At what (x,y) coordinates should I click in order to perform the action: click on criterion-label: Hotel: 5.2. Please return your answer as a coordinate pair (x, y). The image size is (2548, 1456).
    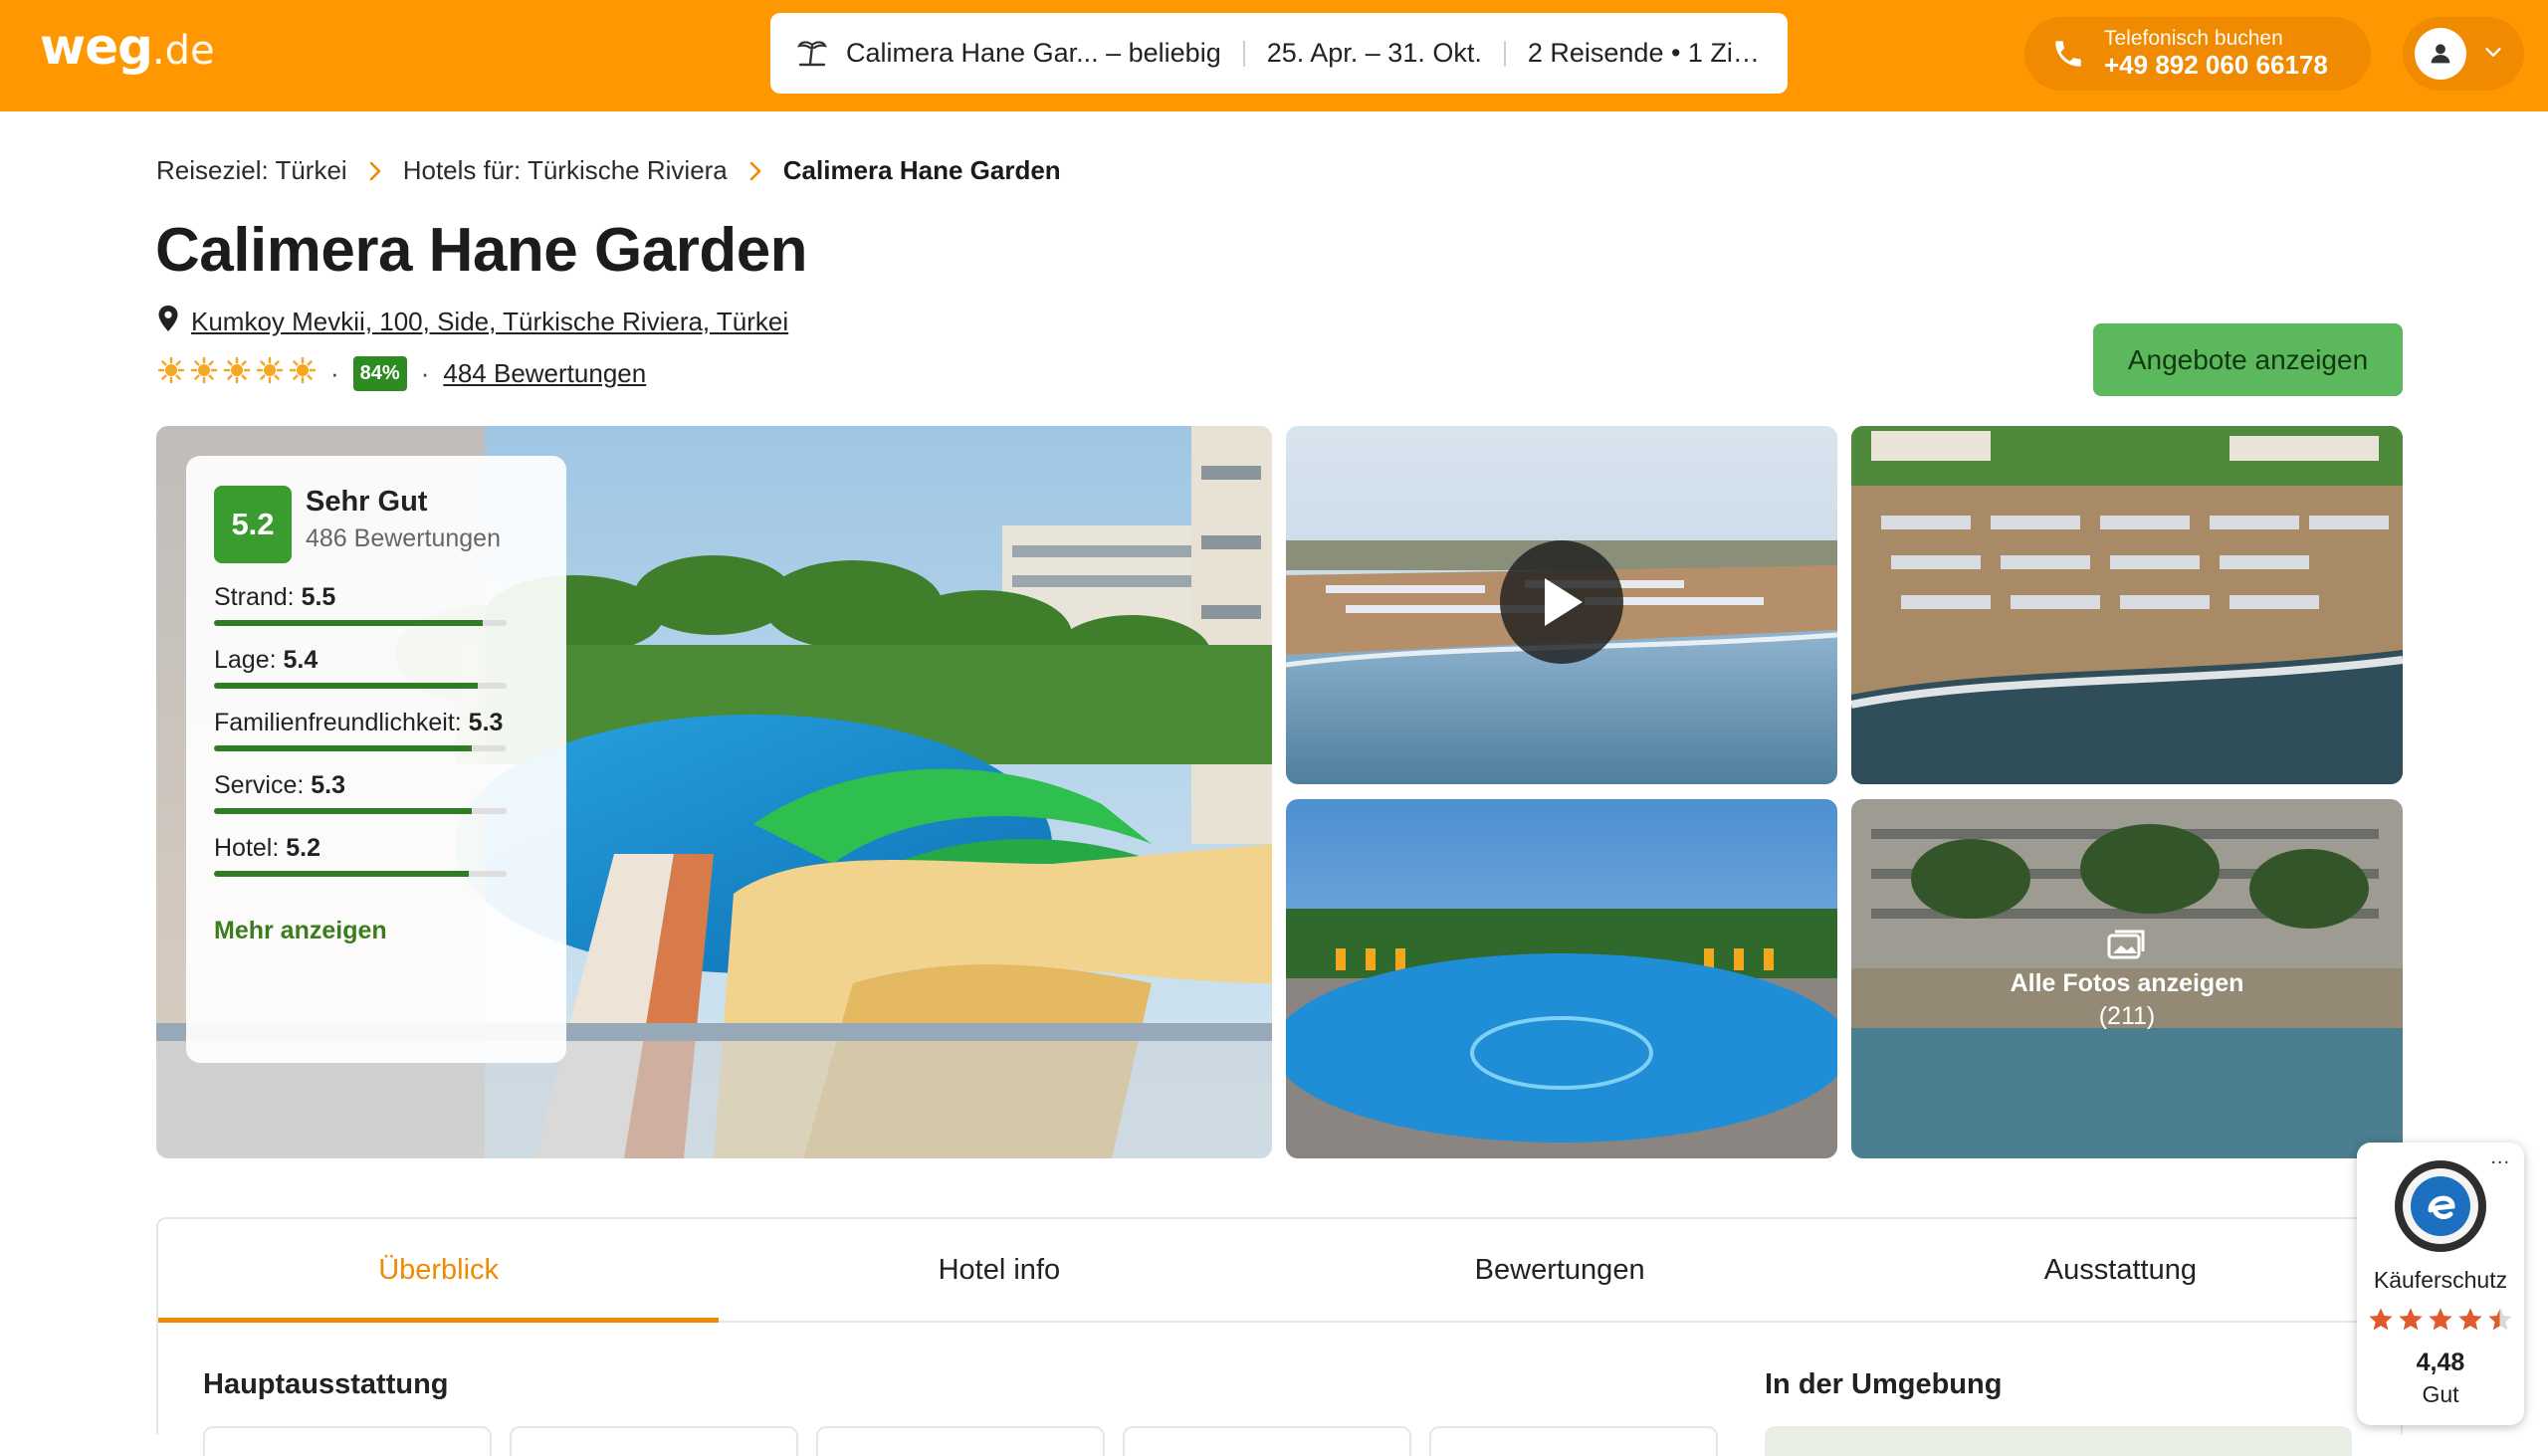
    Looking at the image, I should click on (376, 848).